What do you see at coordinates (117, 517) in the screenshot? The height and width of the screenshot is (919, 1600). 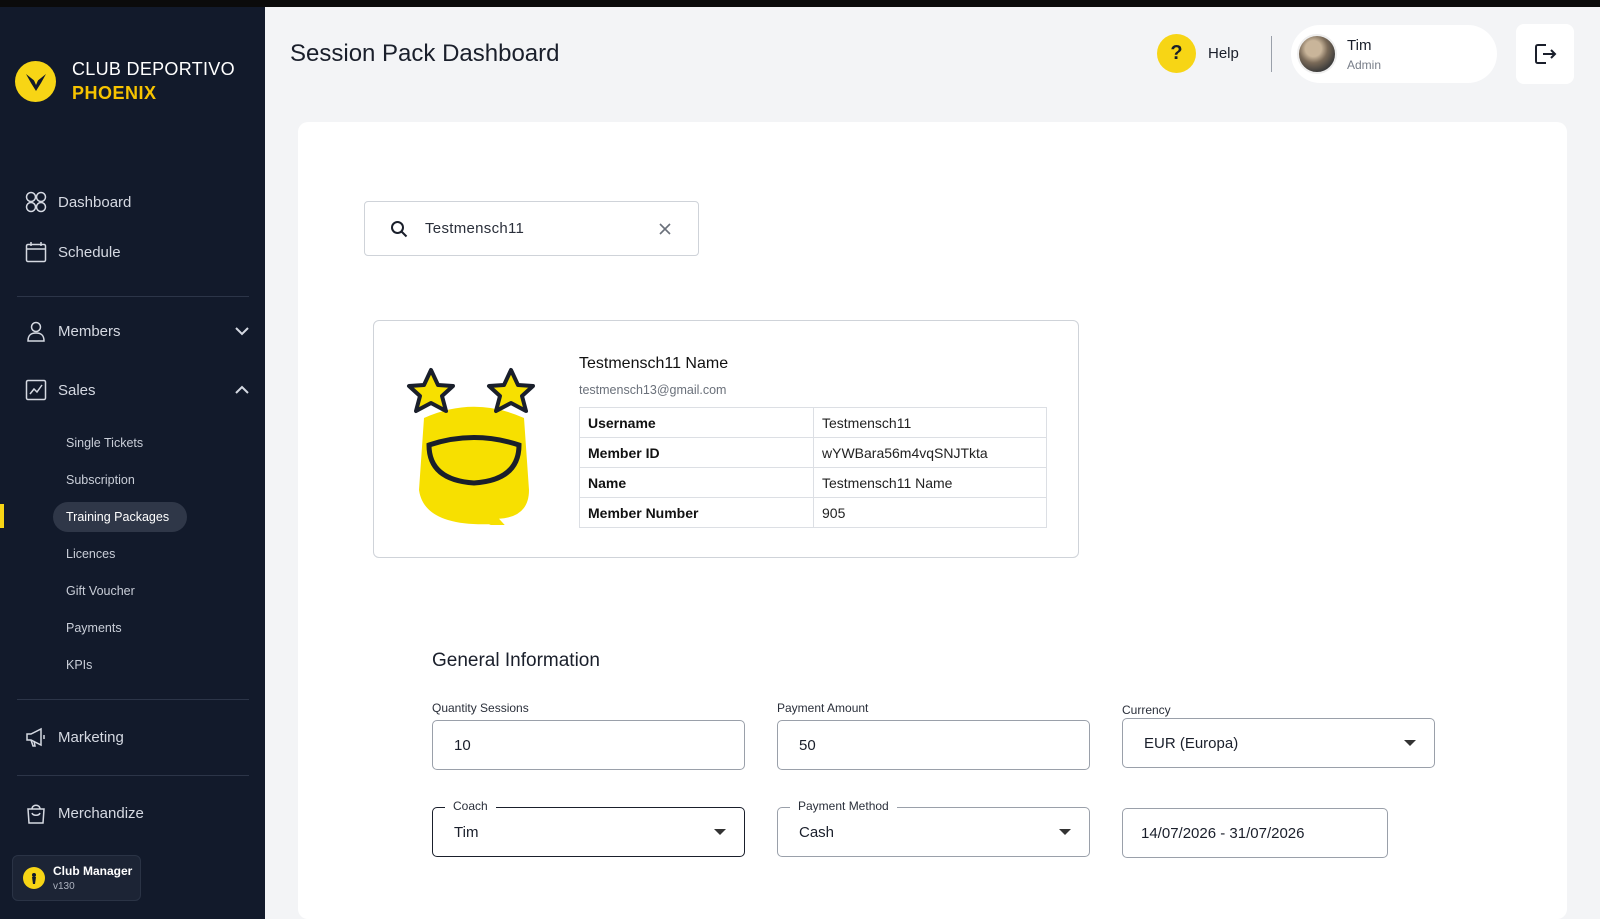 I see `sidebar-subitem-training-packages: Training Packages` at bounding box center [117, 517].